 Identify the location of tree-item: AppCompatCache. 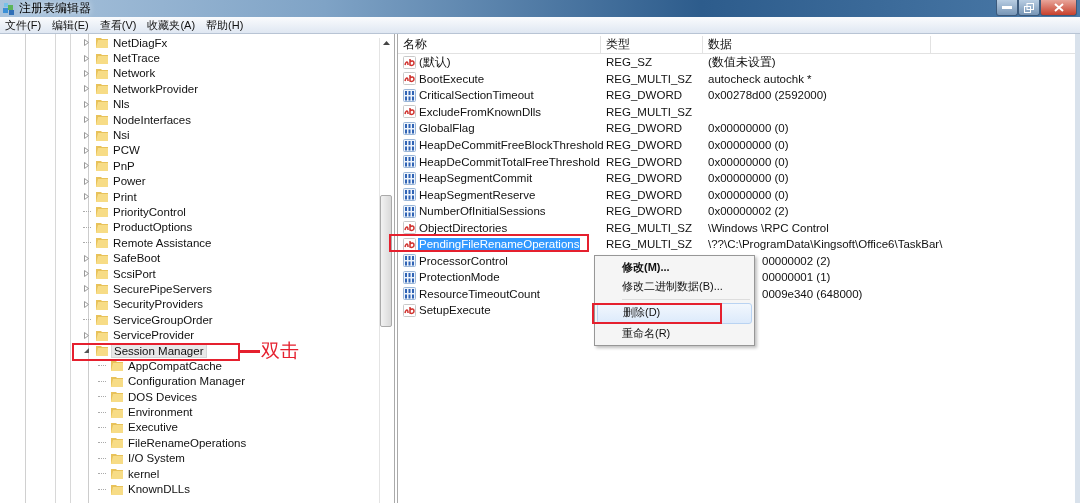
(175, 365).